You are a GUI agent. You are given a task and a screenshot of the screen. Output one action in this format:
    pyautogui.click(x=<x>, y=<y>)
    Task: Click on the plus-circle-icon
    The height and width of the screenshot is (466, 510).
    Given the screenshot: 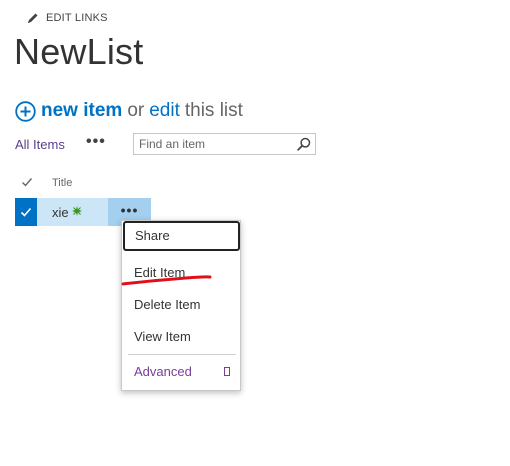 What is the action you would take?
    pyautogui.click(x=25, y=111)
    